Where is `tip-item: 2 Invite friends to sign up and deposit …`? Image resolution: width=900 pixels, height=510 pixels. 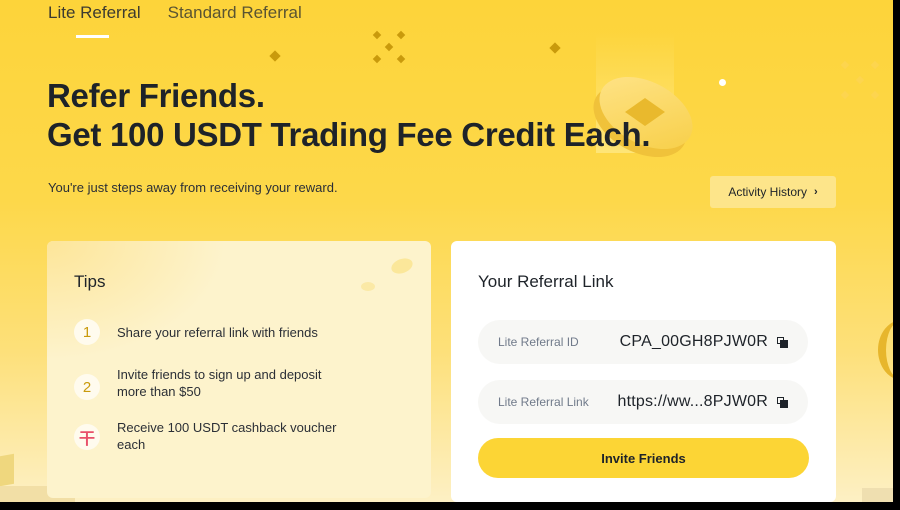 tip-item: 2 Invite friends to sign up and deposit … is located at coordinates (210, 383).